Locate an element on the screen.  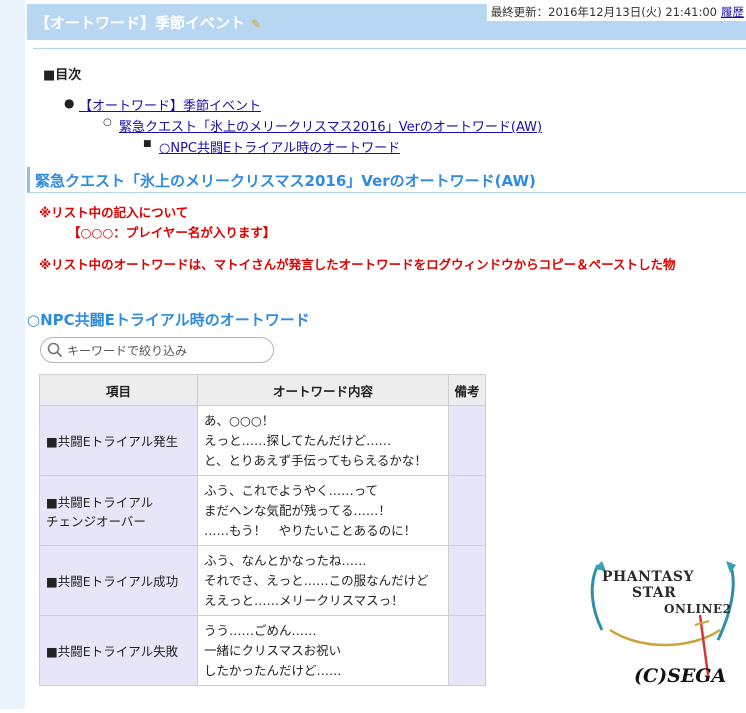
content-line: と、とりあえず手伝ってもらえるかな！ is located at coordinates (315, 460).